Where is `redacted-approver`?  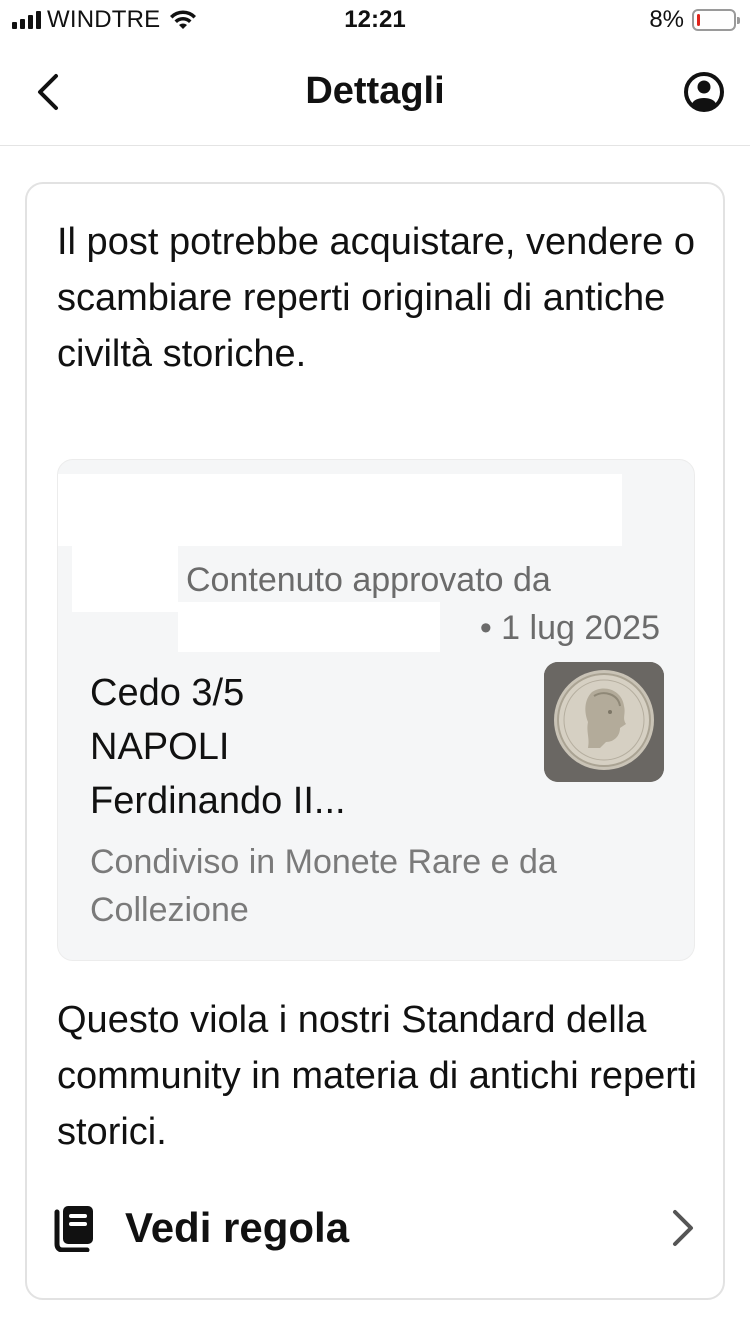 redacted-approver is located at coordinates (309, 627).